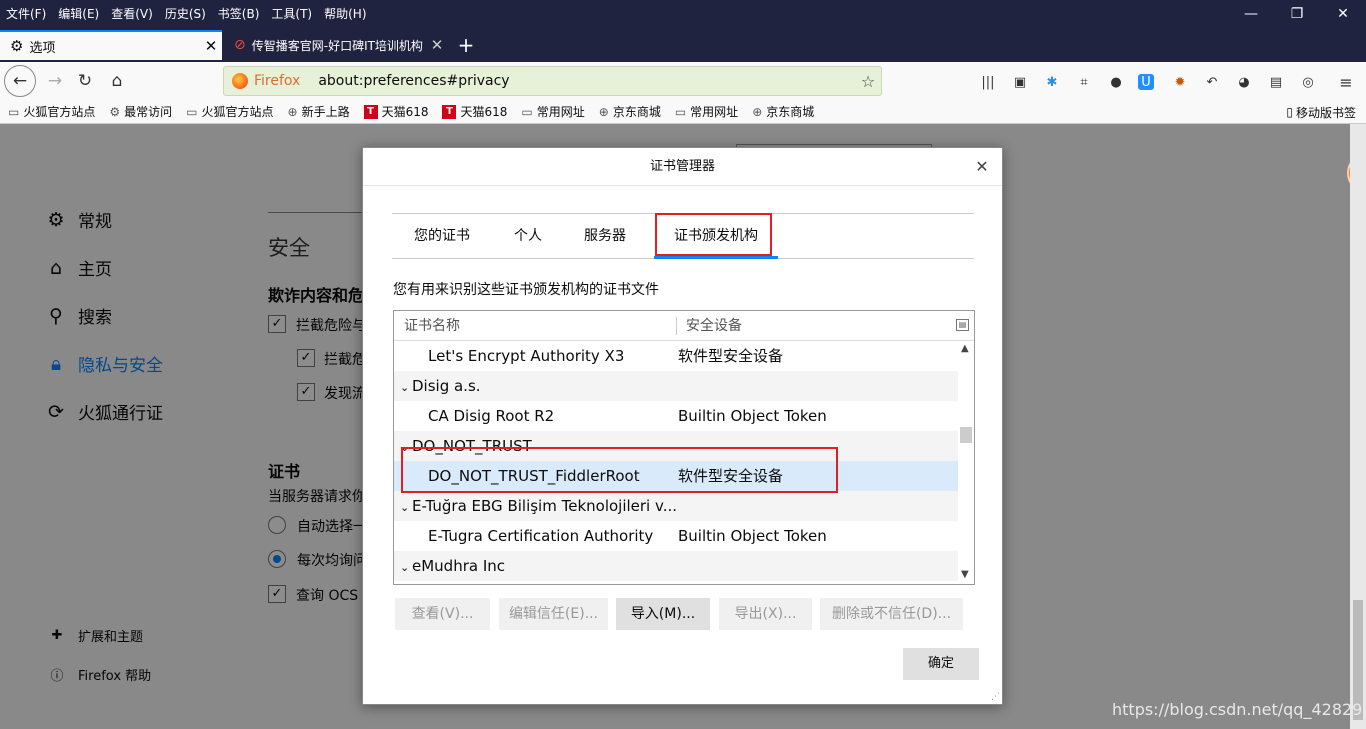  Describe the element at coordinates (683, 45) in the screenshot. I see `tab-bar: ⚙ 选项 ✕ ⊘ 传智播客官网-好口碑IT培训机构 ✕ +` at that location.